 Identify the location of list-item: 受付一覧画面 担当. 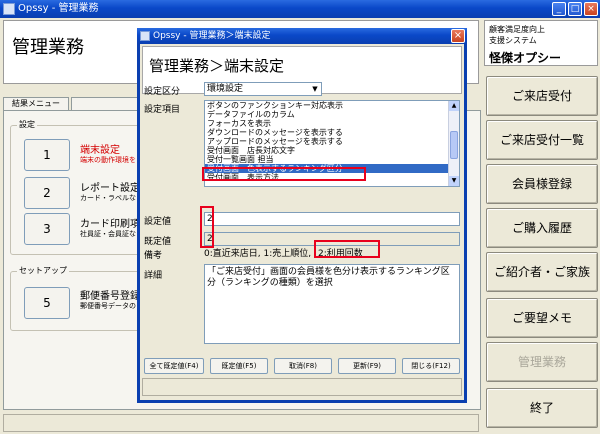
(332, 159).